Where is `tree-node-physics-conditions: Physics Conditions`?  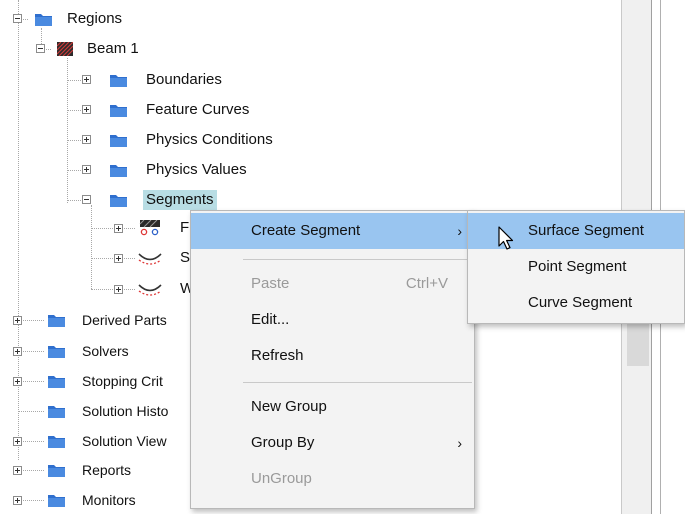 tree-node-physics-conditions: Physics Conditions is located at coordinates (160, 140).